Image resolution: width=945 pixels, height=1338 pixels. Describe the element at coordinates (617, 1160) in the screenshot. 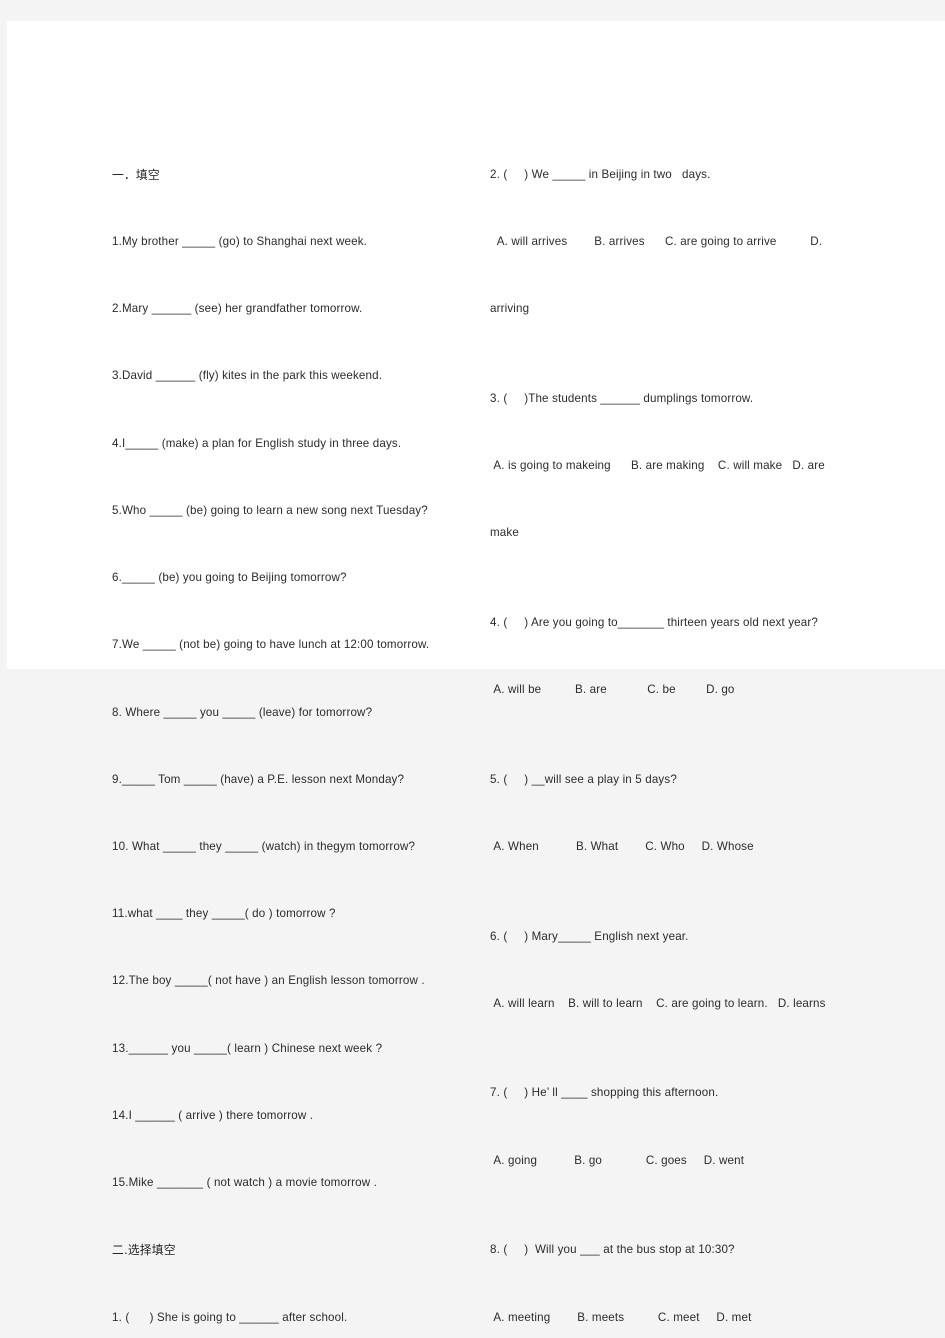

I see `choice-question-7-options: A. going B. go C. goes D. went` at that location.